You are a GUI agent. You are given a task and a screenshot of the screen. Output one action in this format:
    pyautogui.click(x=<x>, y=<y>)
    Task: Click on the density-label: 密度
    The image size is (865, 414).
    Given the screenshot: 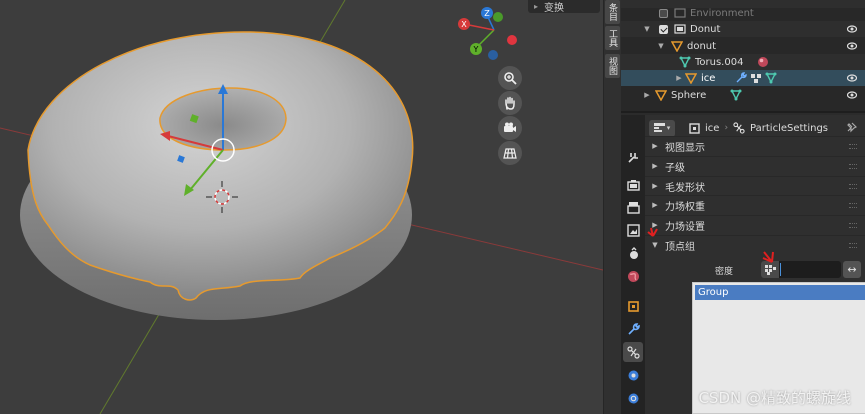 What is the action you would take?
    pyautogui.click(x=723, y=272)
    